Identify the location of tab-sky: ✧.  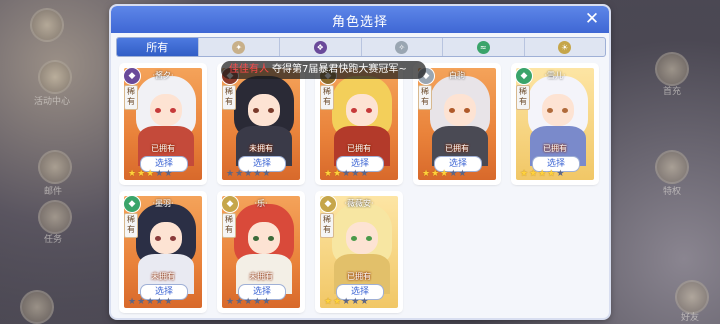
(402, 47).